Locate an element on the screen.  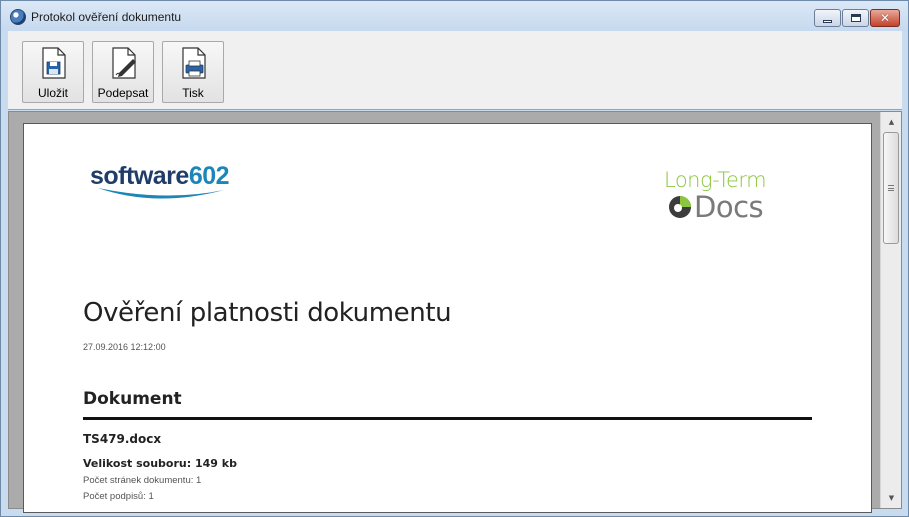
scroll-down-button: ▼ is located at coordinates (891, 498).